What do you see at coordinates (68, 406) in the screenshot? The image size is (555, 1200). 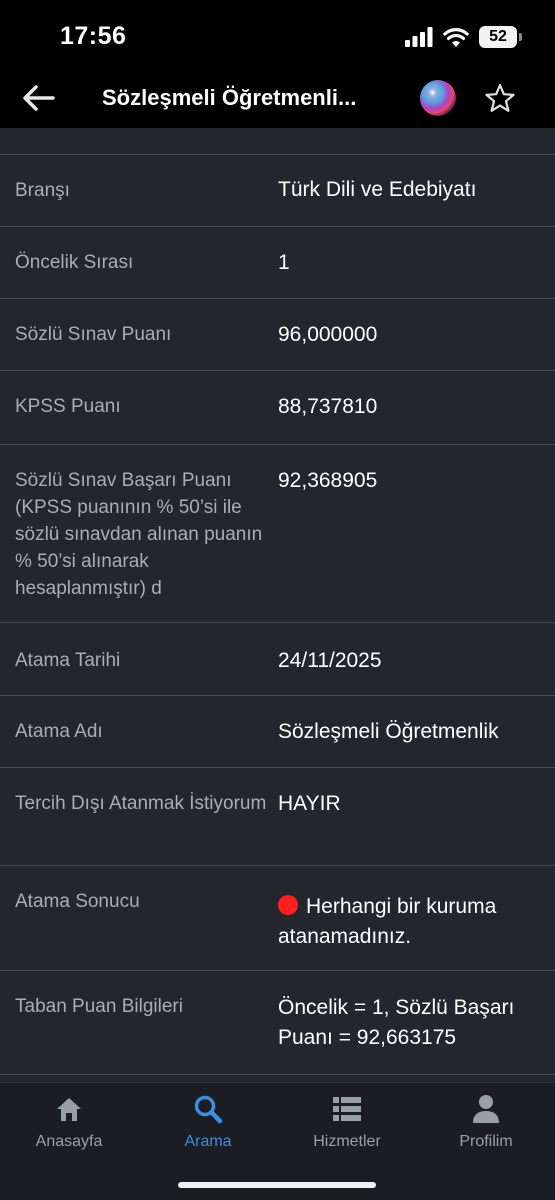 I see `kpss-label: KPSS Puanı` at bounding box center [68, 406].